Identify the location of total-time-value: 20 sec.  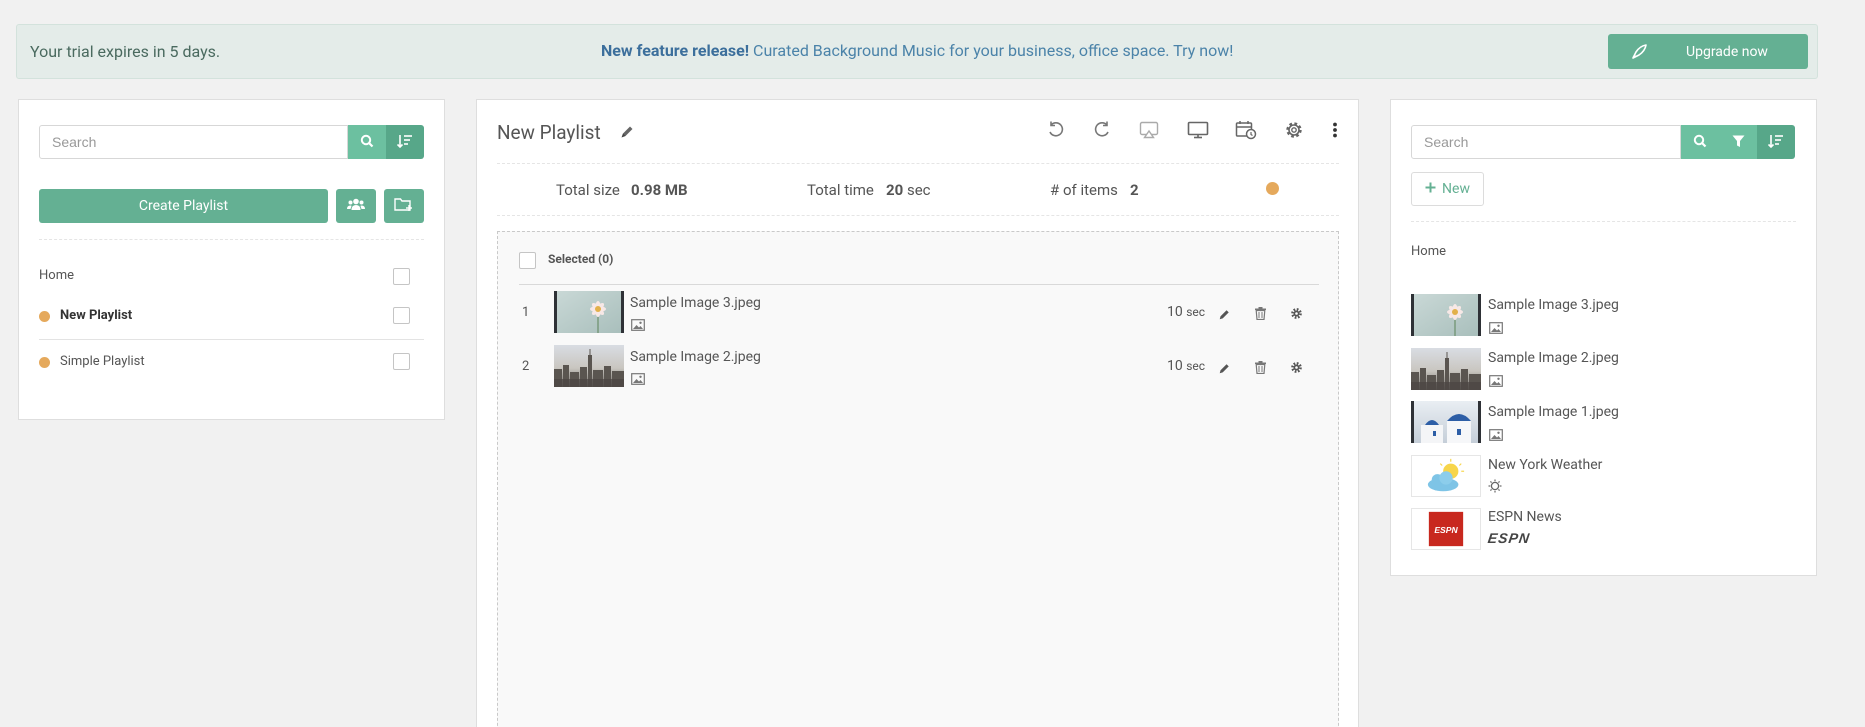
(908, 190).